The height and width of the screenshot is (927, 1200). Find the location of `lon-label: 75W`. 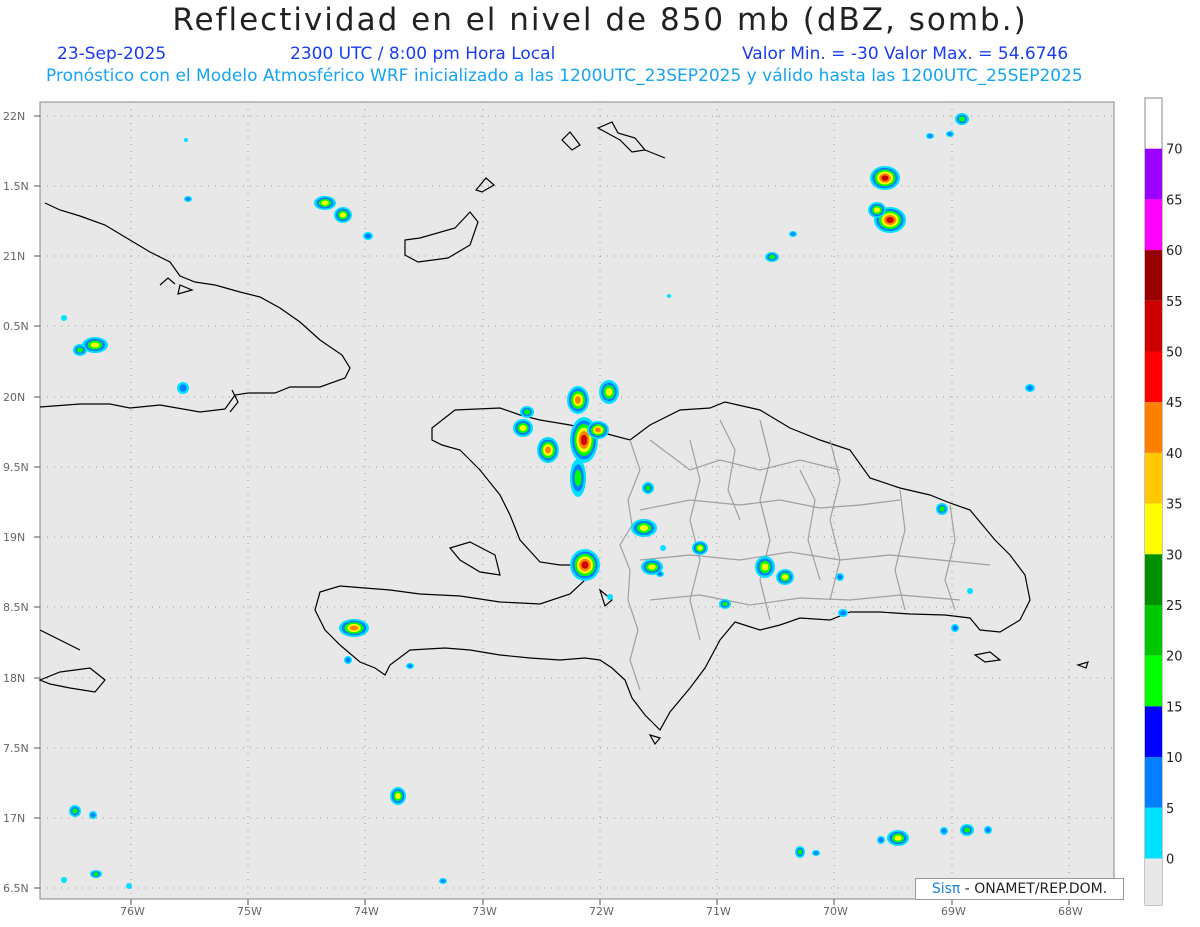

lon-label: 75W is located at coordinates (249, 911).